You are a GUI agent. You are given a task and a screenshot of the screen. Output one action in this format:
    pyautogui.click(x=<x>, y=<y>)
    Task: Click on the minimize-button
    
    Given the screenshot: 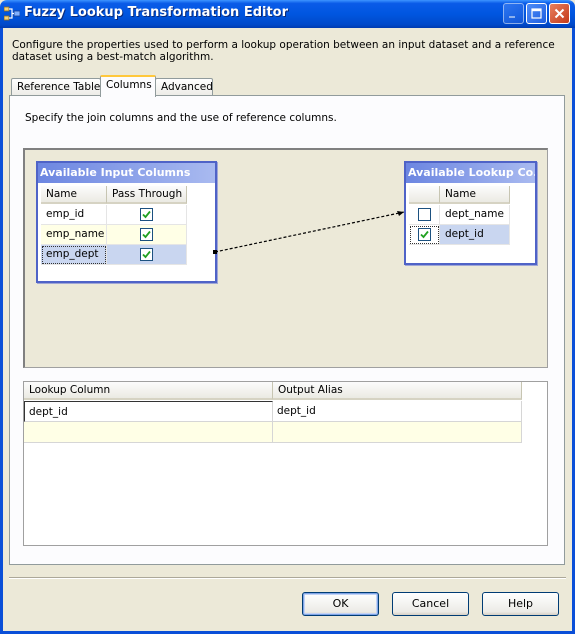 What is the action you would take?
    pyautogui.click(x=513, y=13)
    